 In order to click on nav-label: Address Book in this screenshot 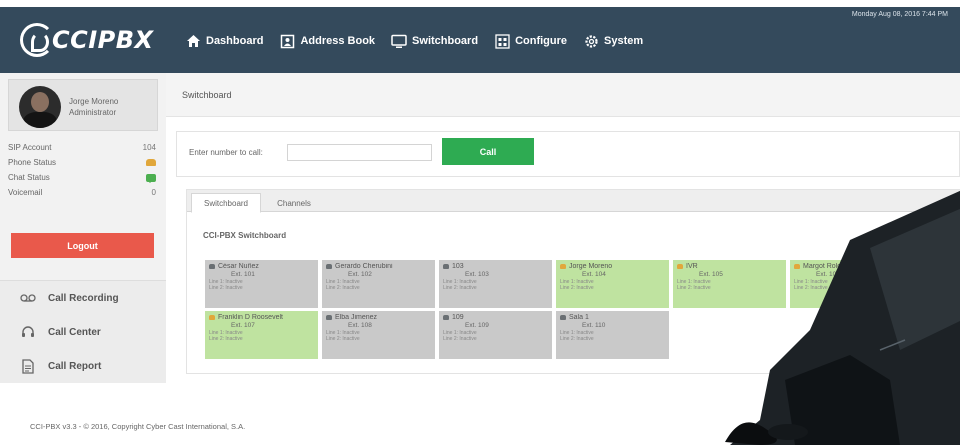, I will do `click(338, 41)`.